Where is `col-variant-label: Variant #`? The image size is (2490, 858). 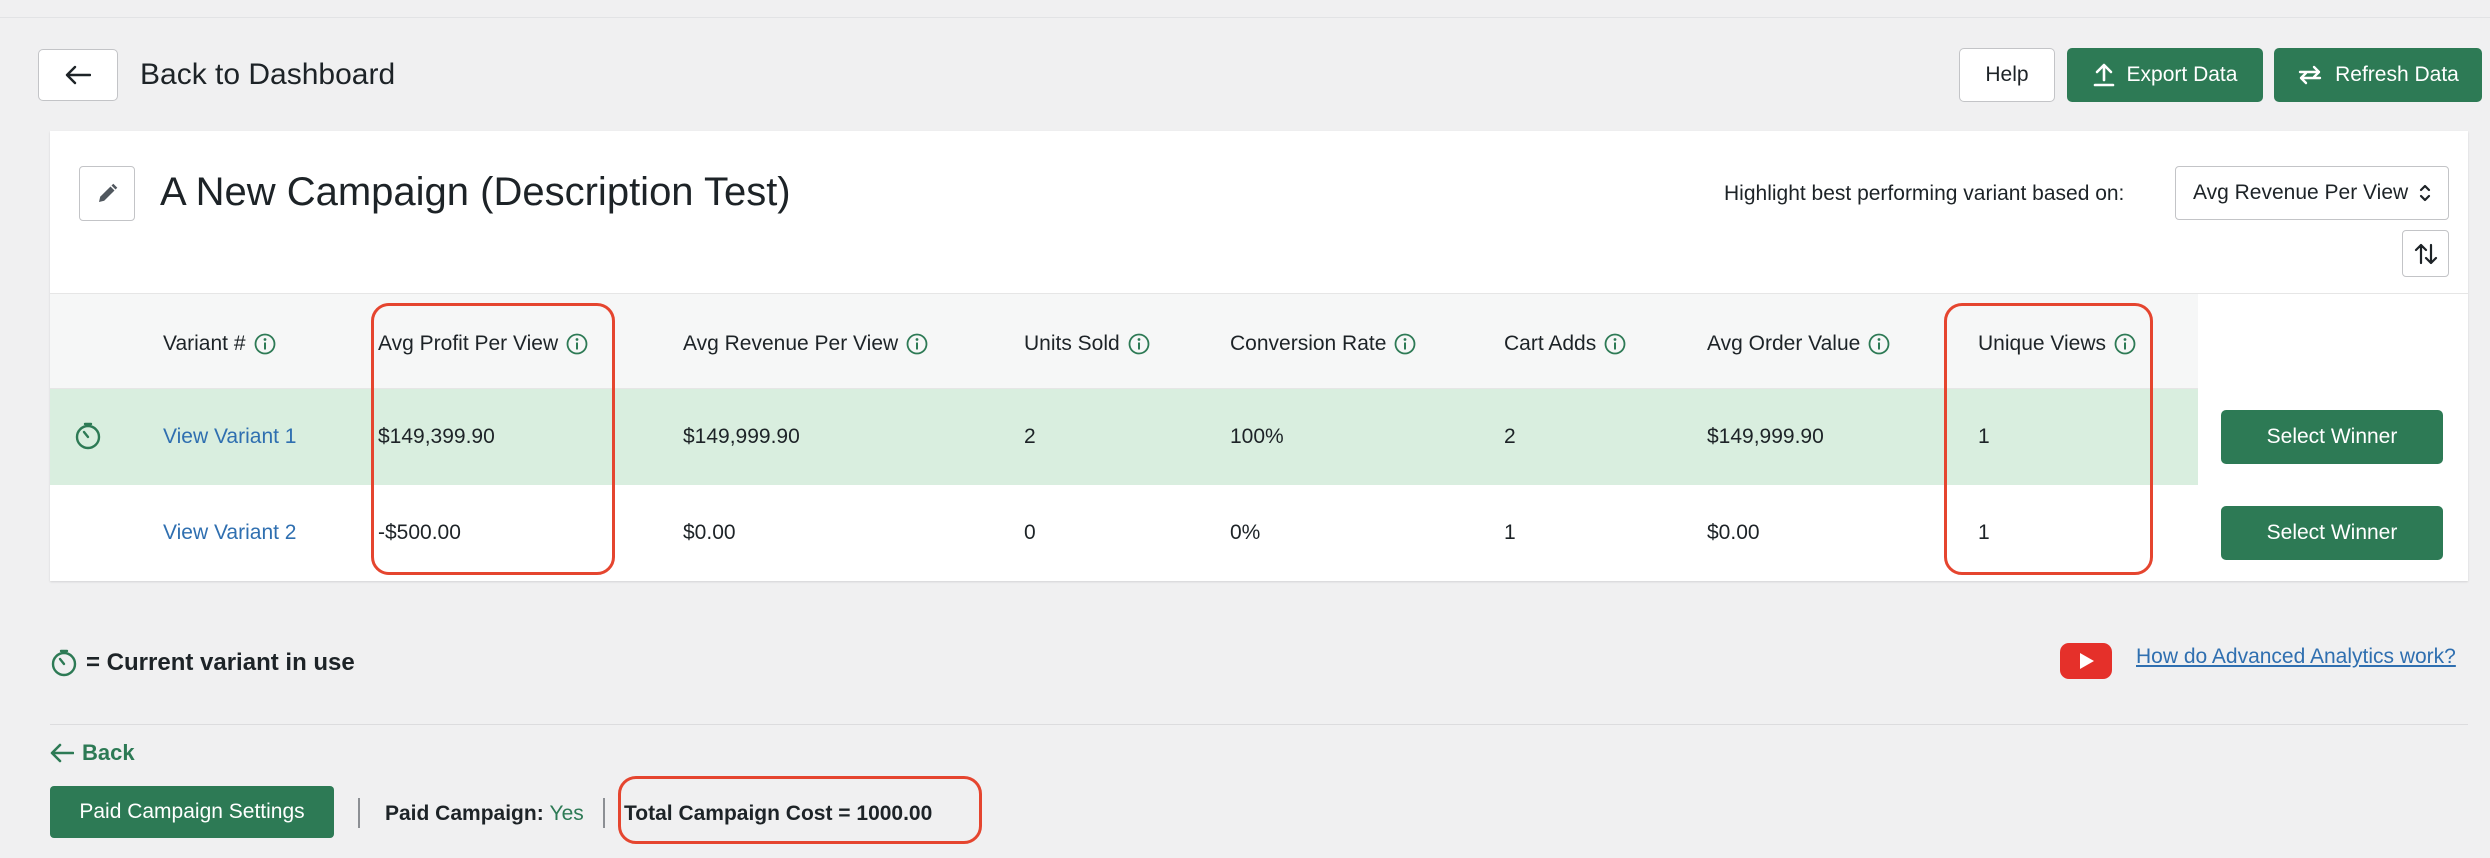 col-variant-label: Variant # is located at coordinates (204, 343).